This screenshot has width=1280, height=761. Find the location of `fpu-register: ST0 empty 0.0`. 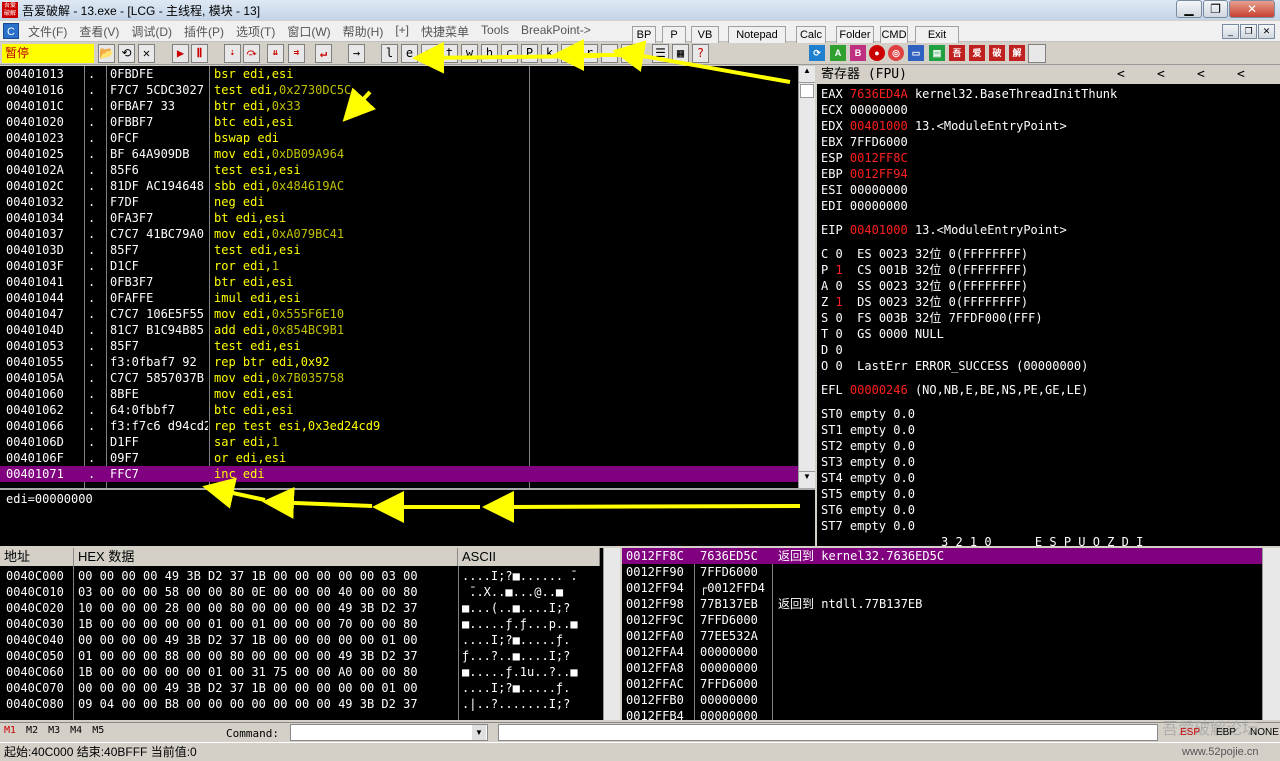

fpu-register: ST0 empty 0.0 is located at coordinates (868, 414).